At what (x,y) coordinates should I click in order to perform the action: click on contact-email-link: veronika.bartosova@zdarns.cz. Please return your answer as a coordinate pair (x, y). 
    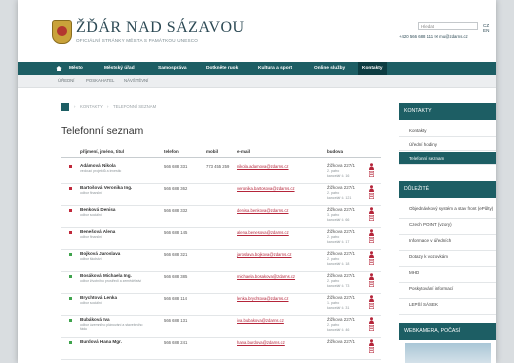
    Looking at the image, I should click on (266, 188).